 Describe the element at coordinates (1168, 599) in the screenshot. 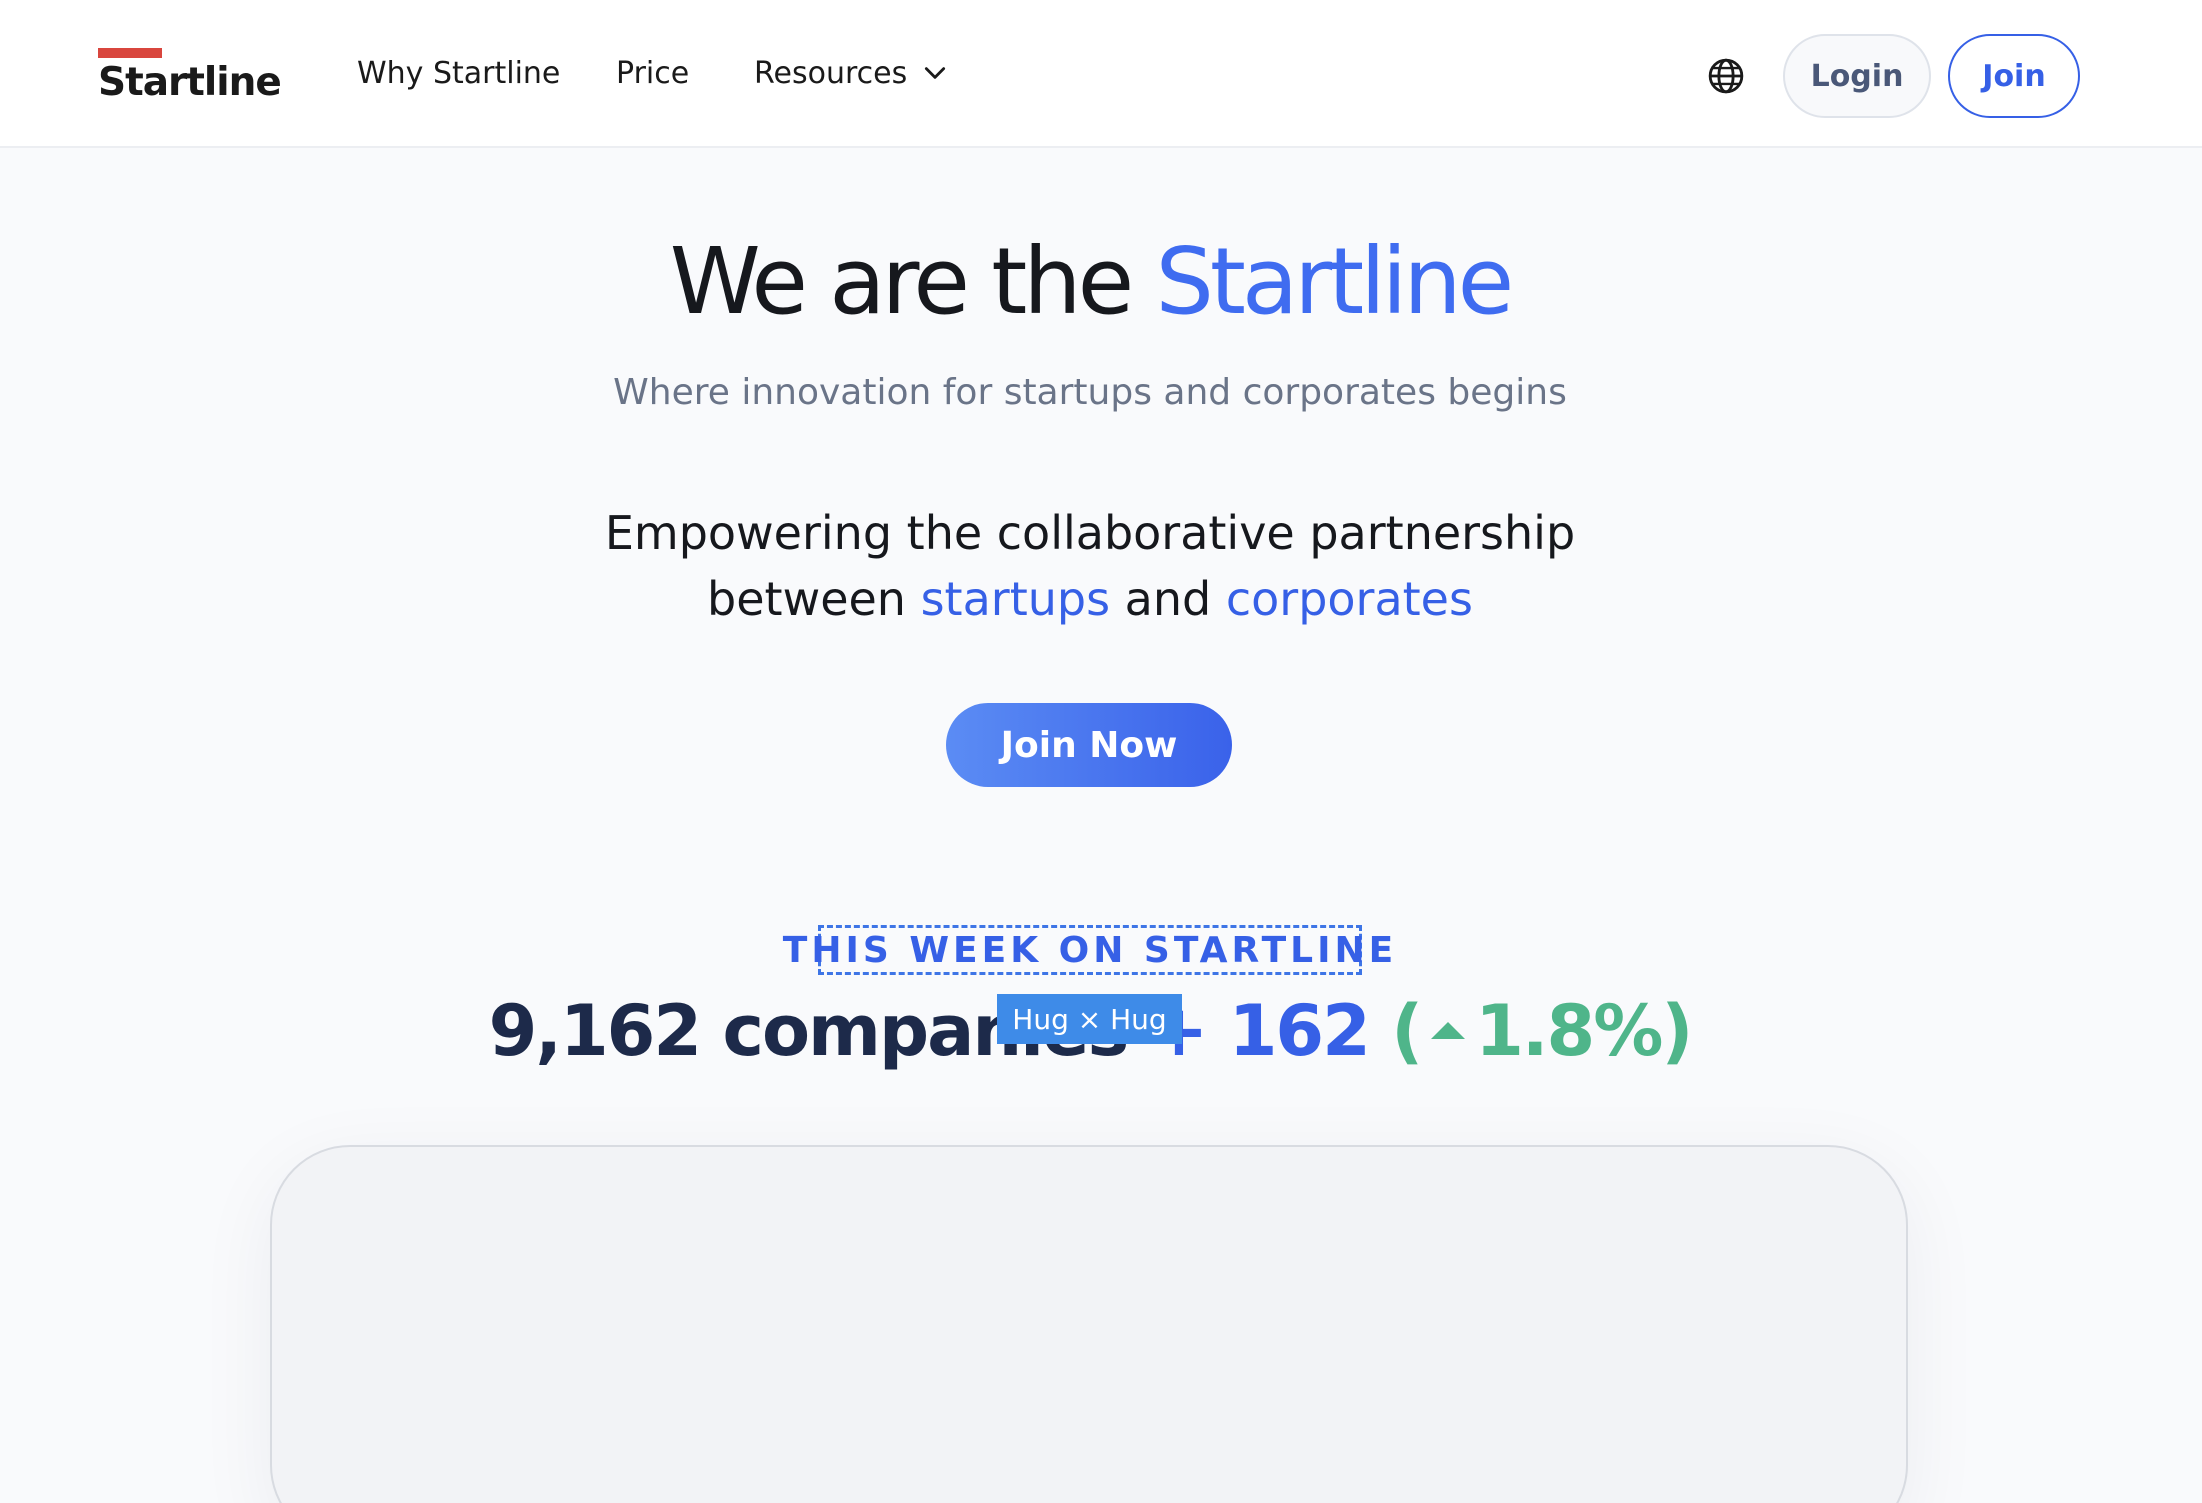

I see `hero-body-and: and` at that location.